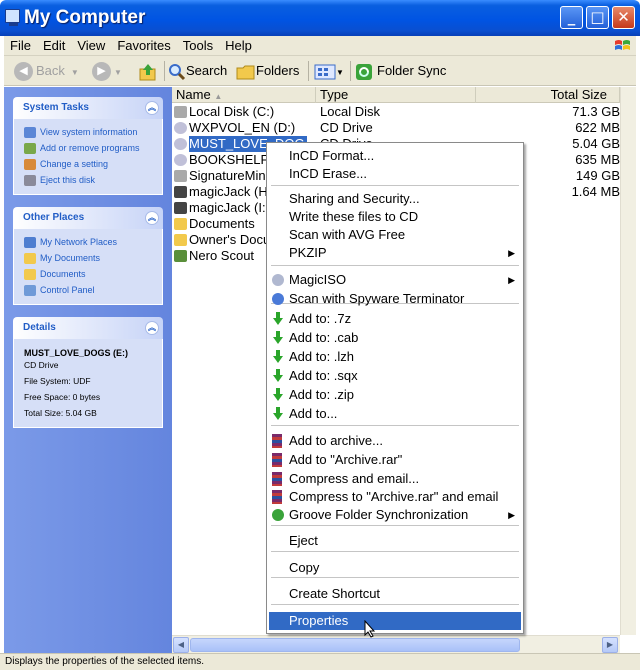 This screenshot has width=640, height=670. What do you see at coordinates (12, 17) in the screenshot?
I see `my-computer-icon` at bounding box center [12, 17].